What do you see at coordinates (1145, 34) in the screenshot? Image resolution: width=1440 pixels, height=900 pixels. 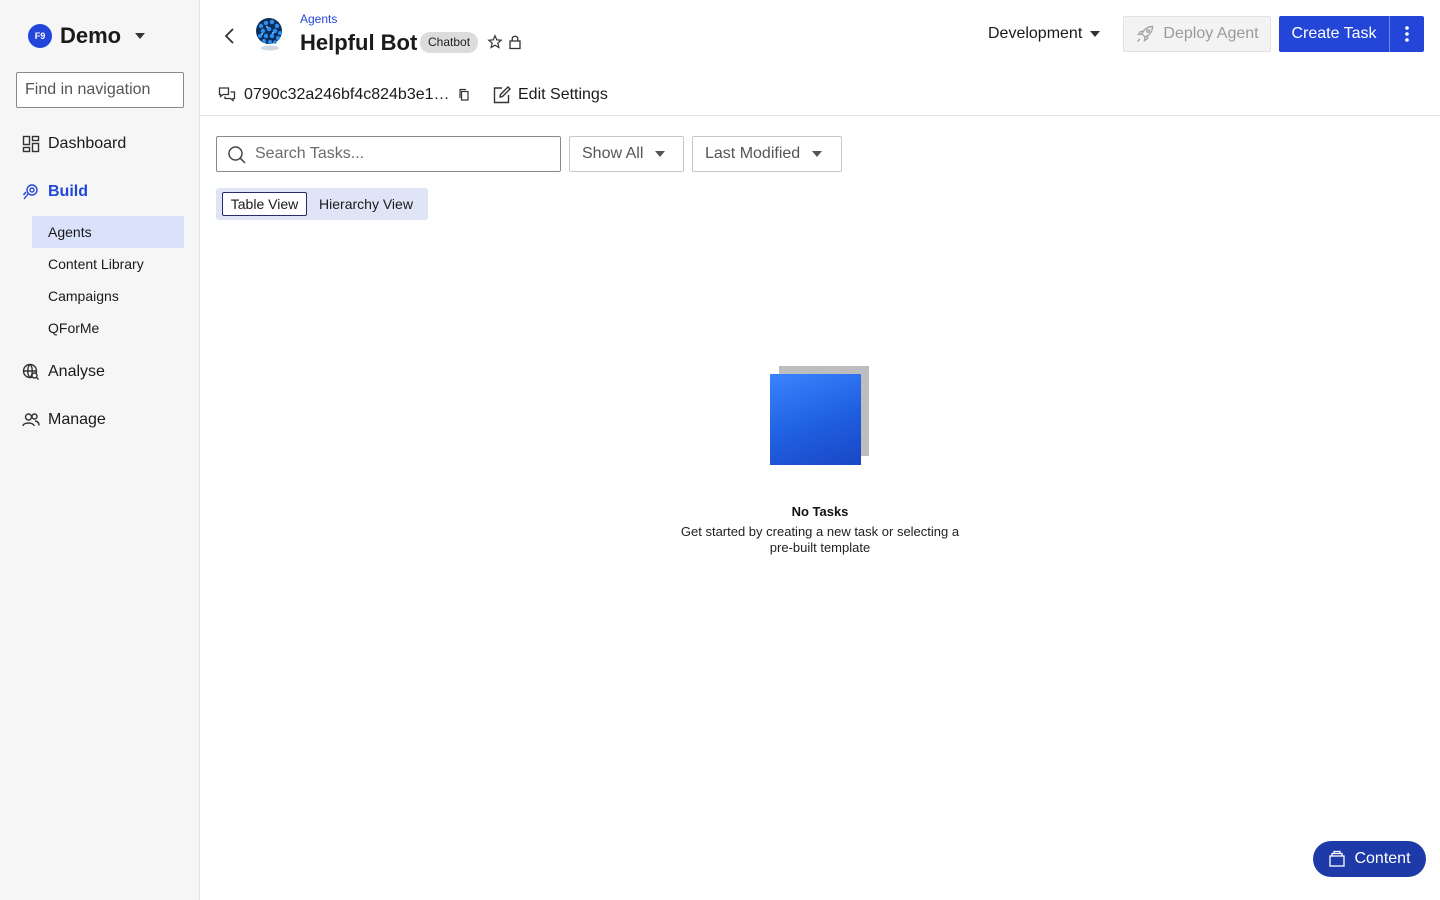 I see `rocket-icon` at bounding box center [1145, 34].